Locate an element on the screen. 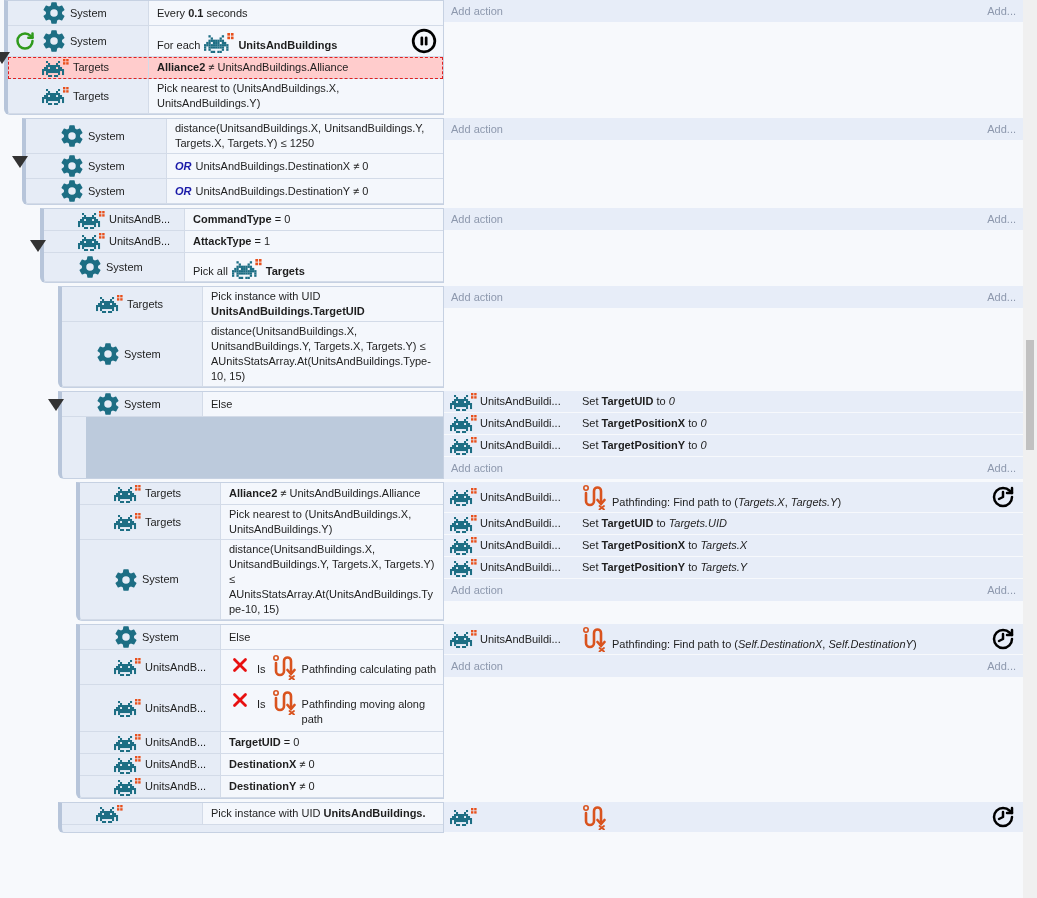 This screenshot has height=898, width=1037. action-row: UnitsAndBuildi... Set TargetUID to Targets.UID is located at coordinates (733, 524).